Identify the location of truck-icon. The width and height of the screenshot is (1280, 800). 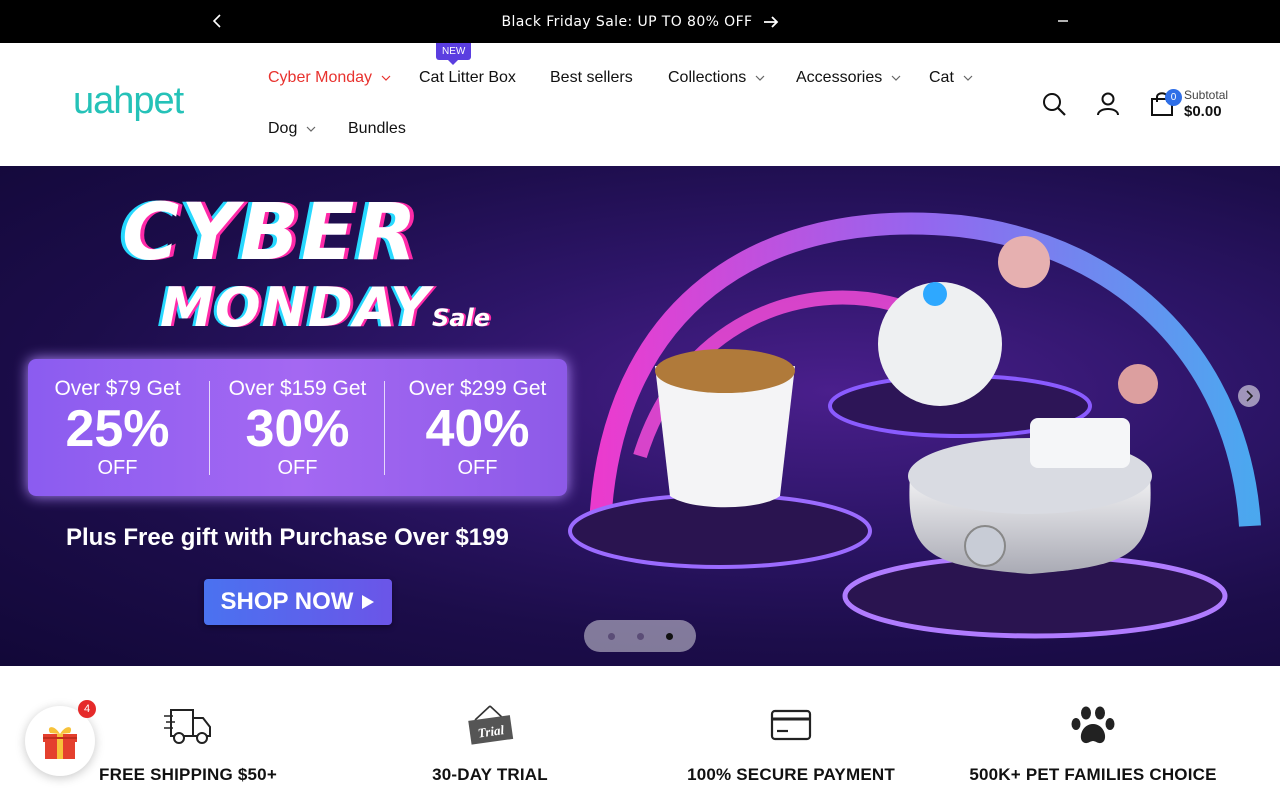
(187, 726).